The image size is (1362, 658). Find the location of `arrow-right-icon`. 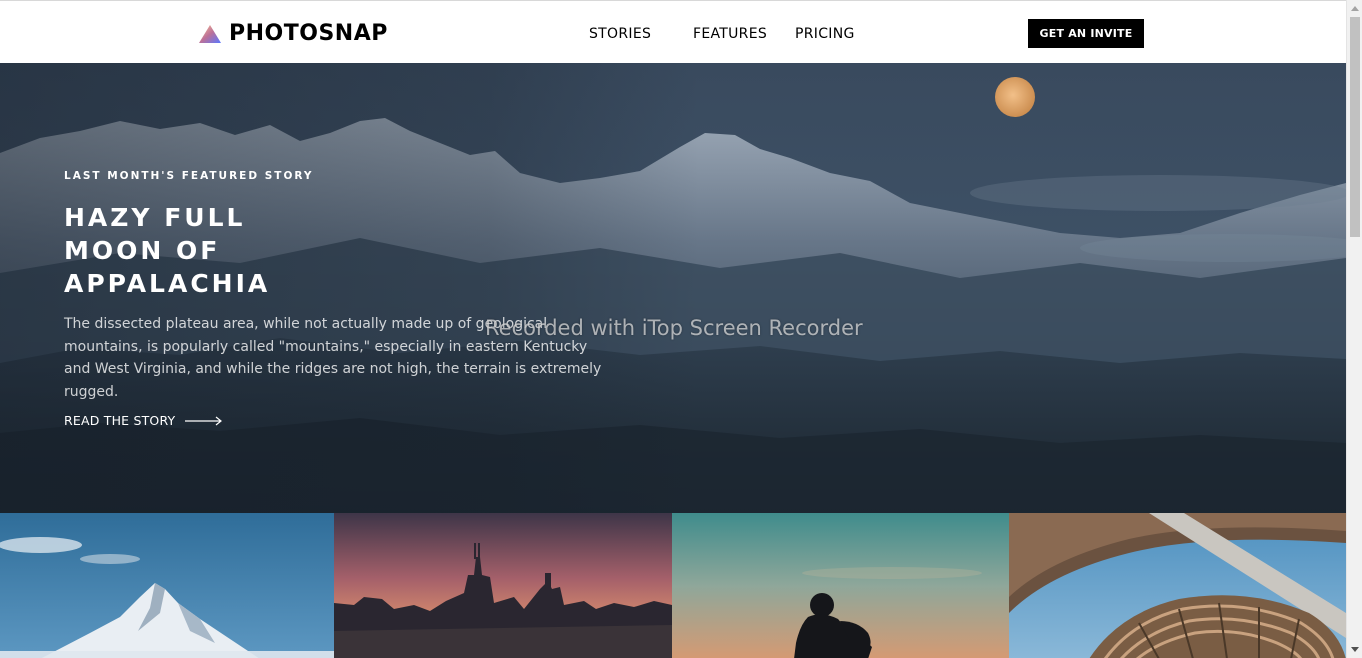

arrow-right-icon is located at coordinates (204, 420).